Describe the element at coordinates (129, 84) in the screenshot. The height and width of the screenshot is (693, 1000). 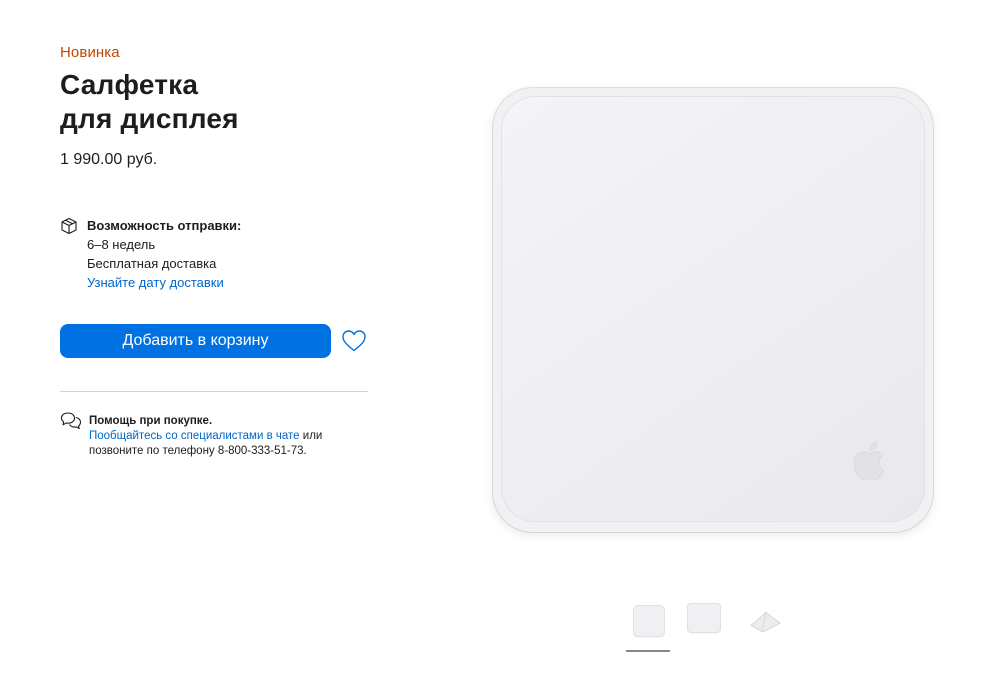
I see `product-title-line-1: Салфетка` at that location.